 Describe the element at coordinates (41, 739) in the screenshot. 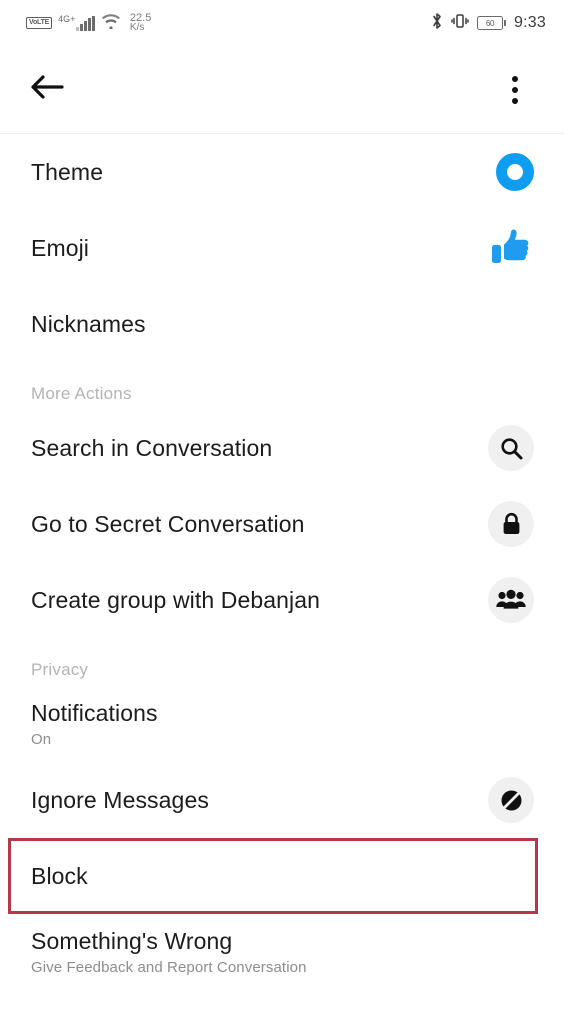

I see `list-item-subtitle: On` at that location.